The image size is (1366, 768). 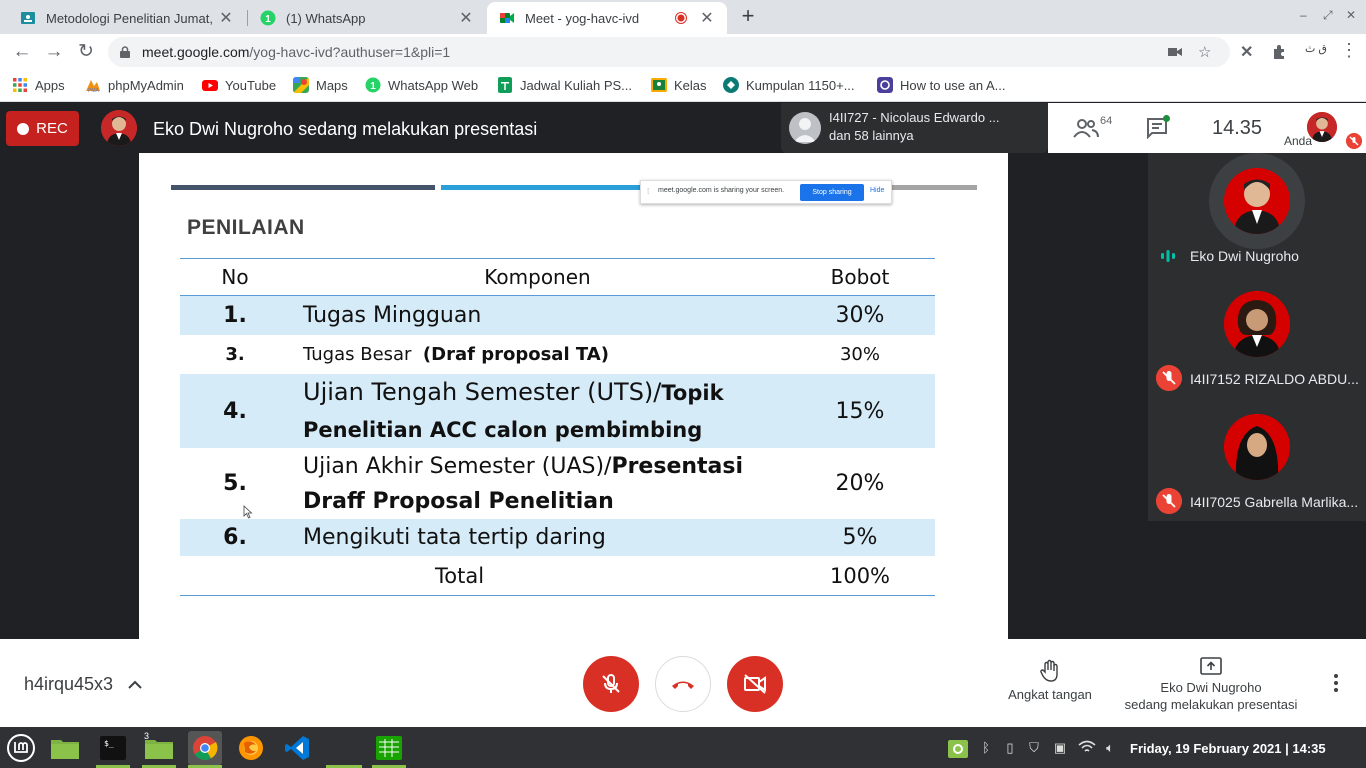 I want to click on total-label: Total, so click(x=460, y=575).